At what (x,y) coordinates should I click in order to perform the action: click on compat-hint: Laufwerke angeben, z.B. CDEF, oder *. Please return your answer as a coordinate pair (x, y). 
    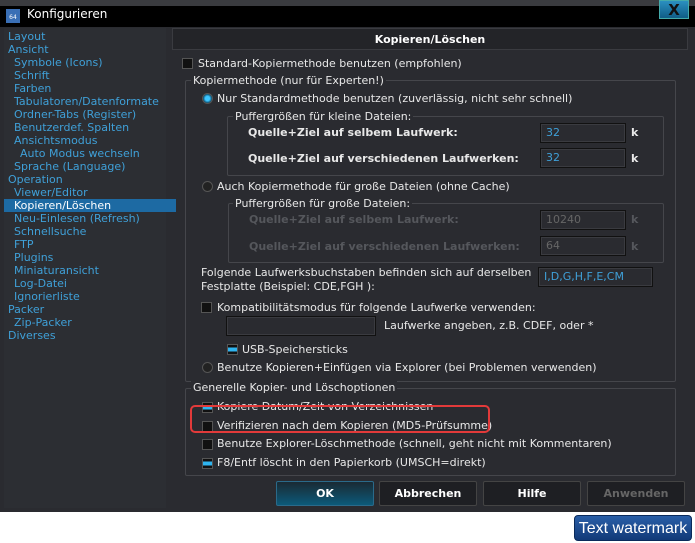
    Looking at the image, I should click on (489, 325).